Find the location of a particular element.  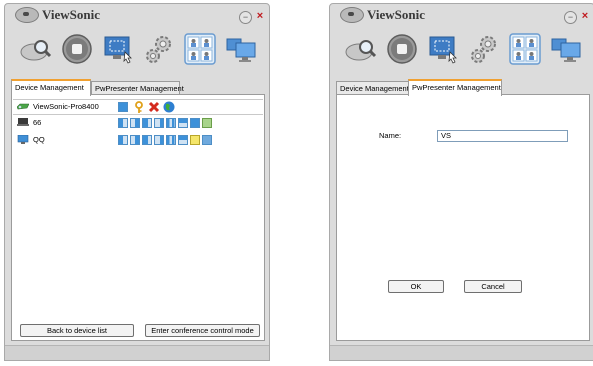

monitor-icon is located at coordinates (23, 139).